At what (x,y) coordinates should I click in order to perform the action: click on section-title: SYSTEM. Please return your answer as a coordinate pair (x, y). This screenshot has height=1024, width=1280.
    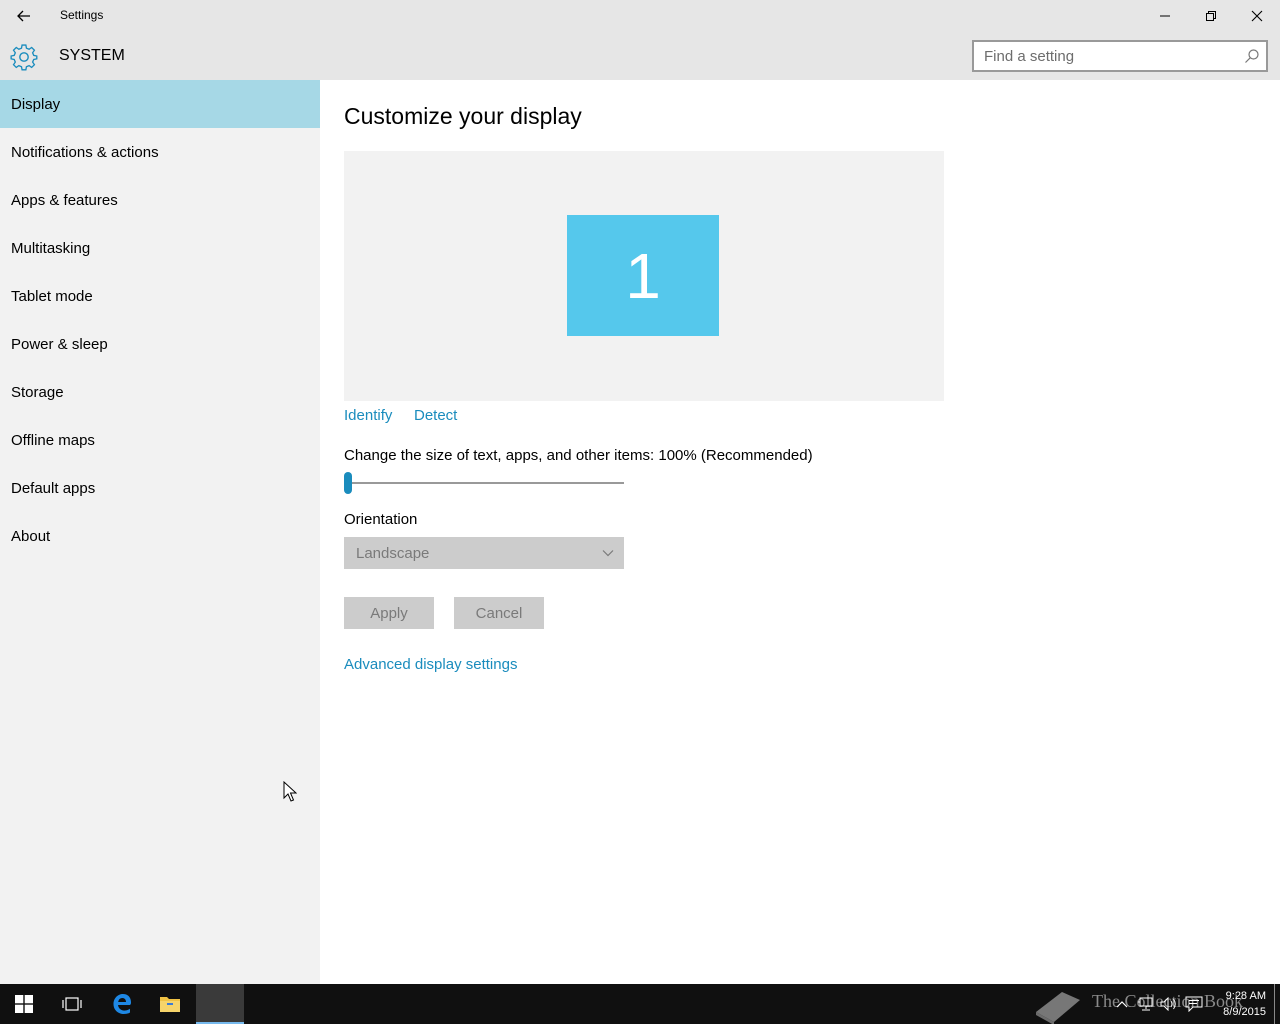
    Looking at the image, I should click on (92, 55).